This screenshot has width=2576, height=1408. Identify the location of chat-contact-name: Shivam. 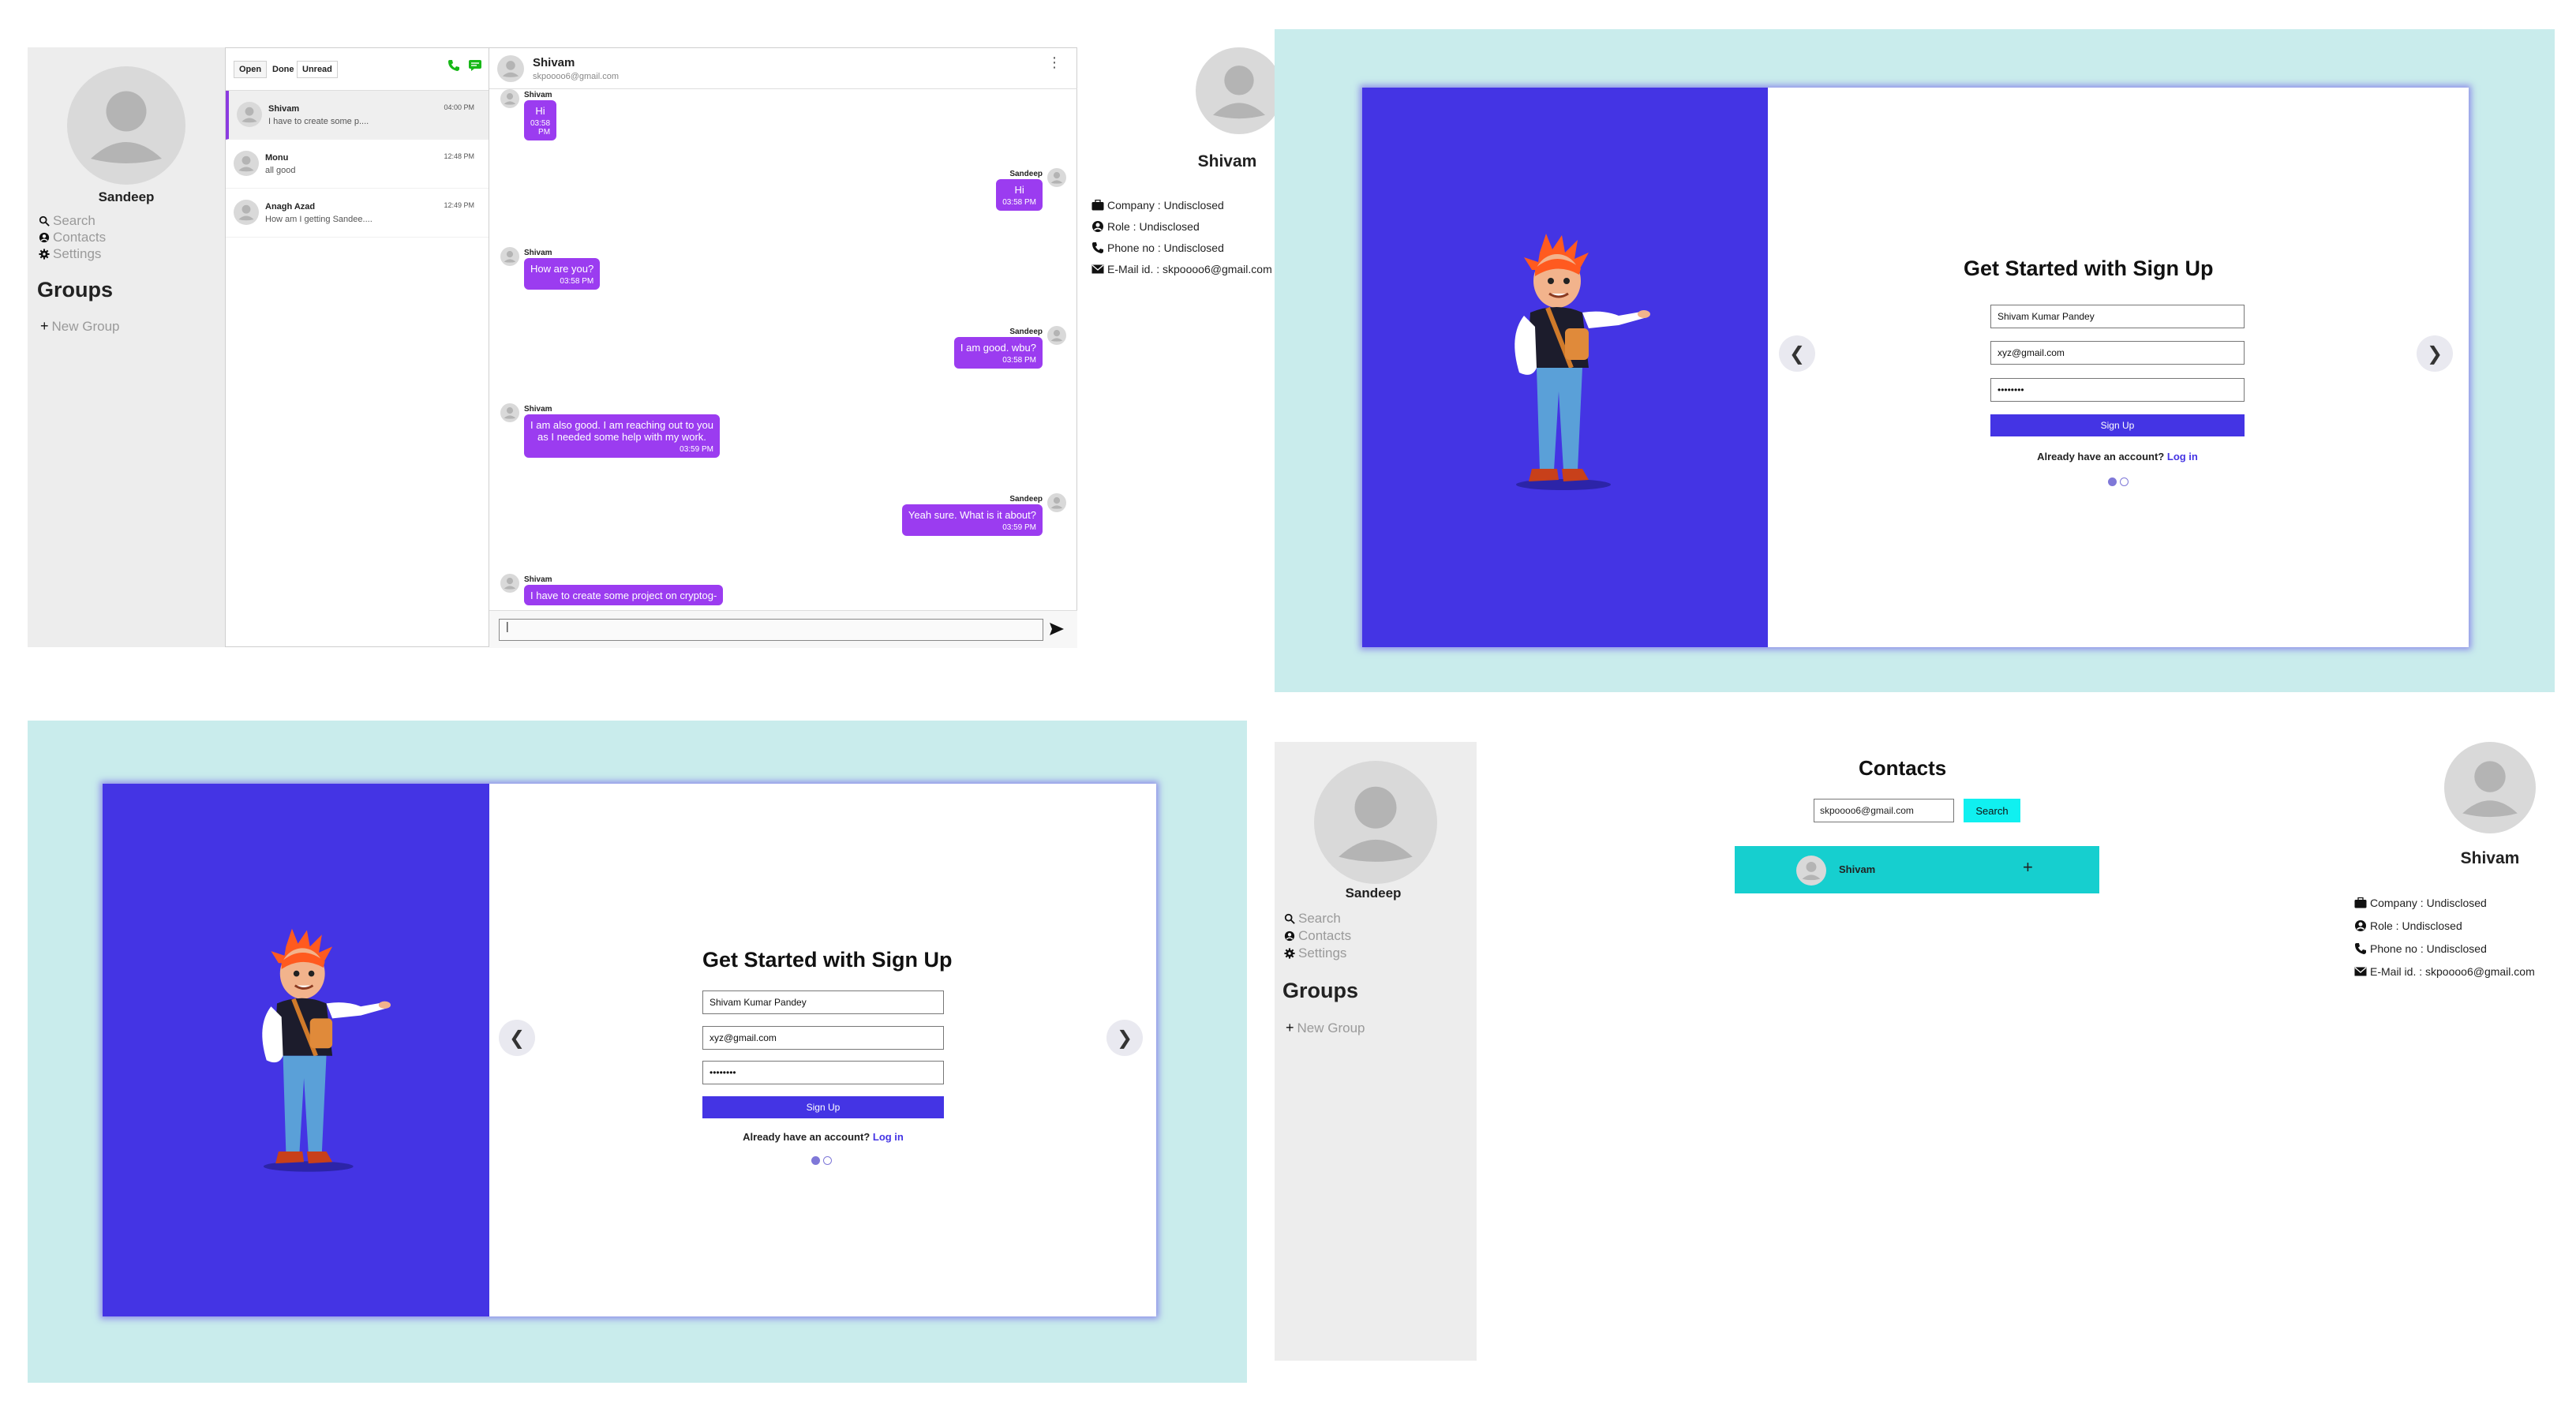
(554, 62).